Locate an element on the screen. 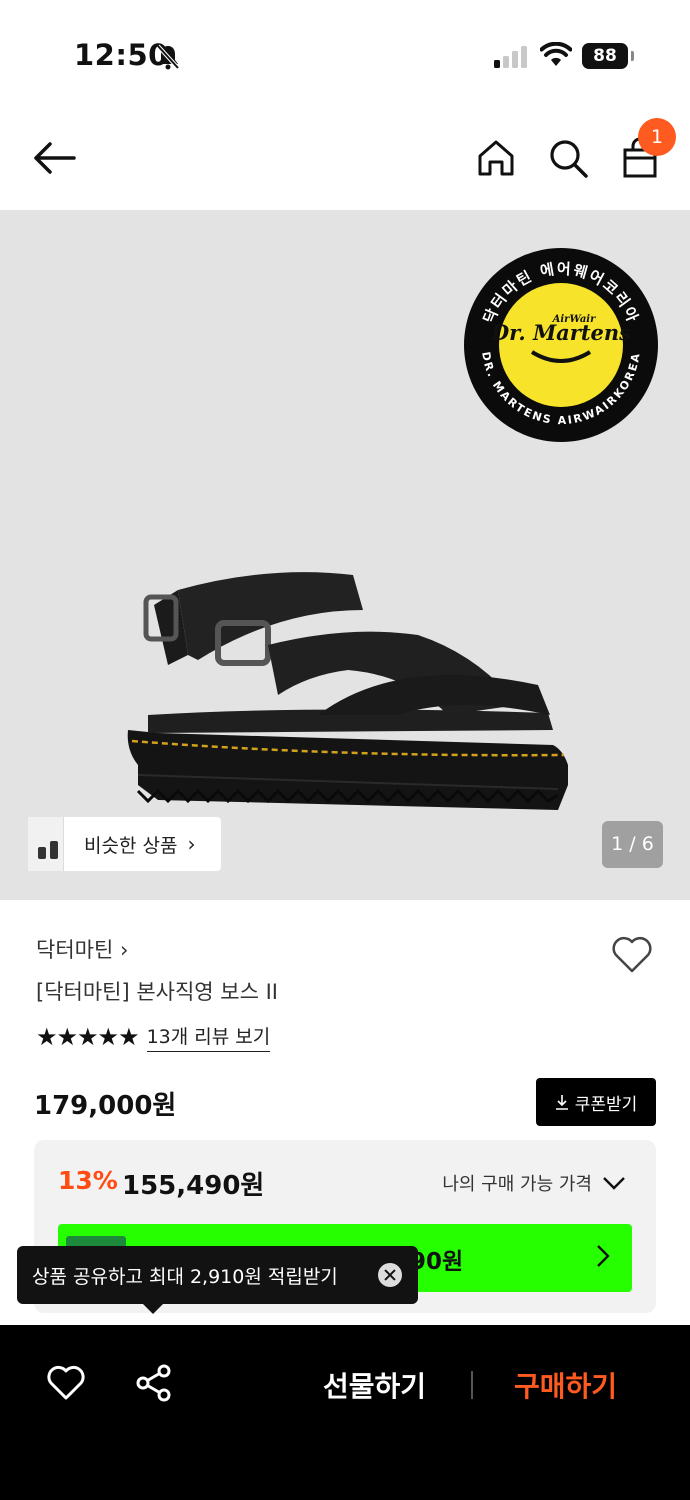 This screenshot has height=1500, width=690. chevron-right-icon is located at coordinates (603, 1256).